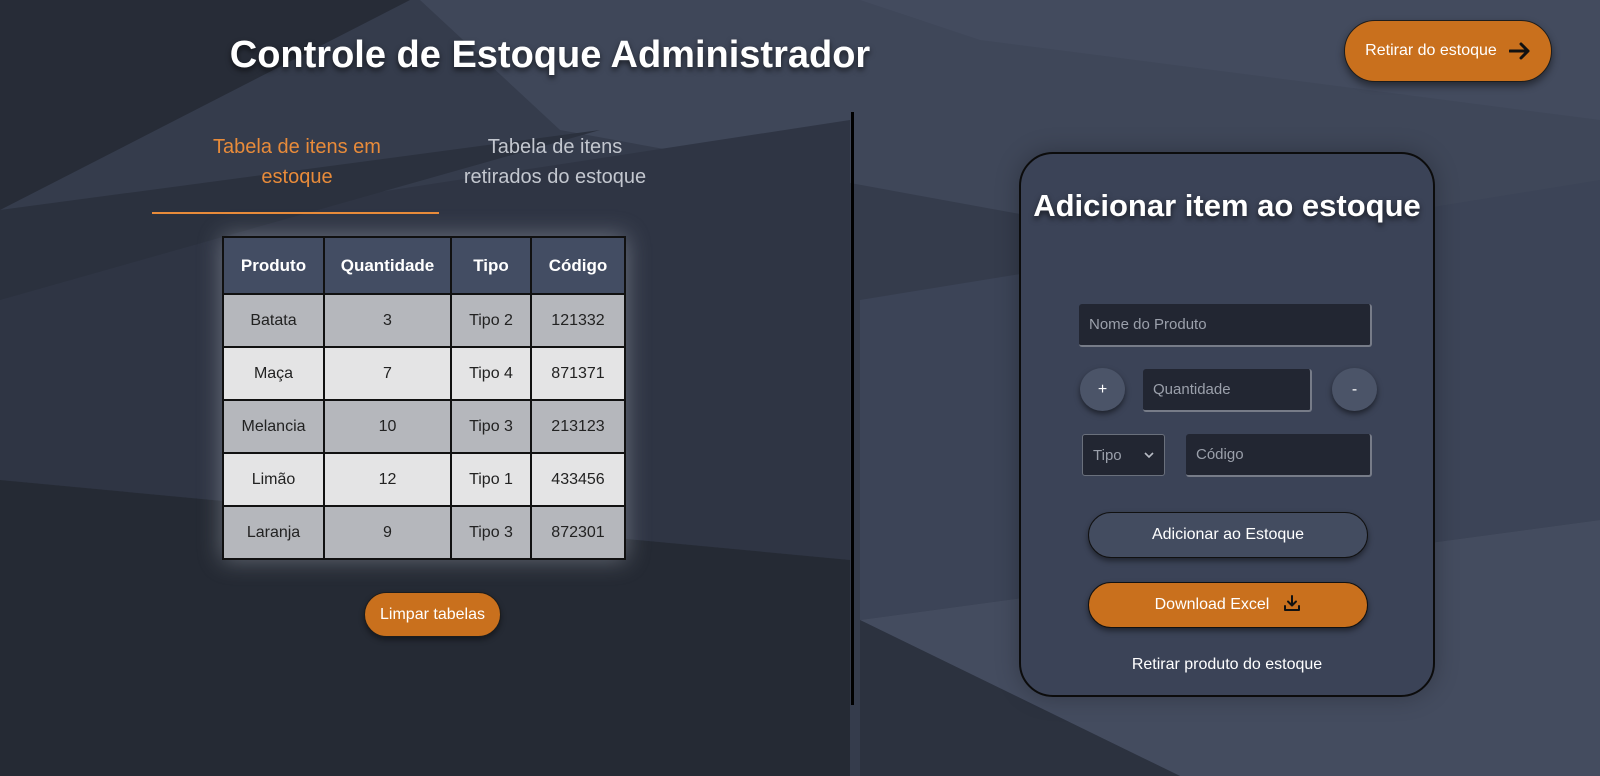  Describe the element at coordinates (1107, 455) in the screenshot. I see `type-select-value: Tipo` at that location.